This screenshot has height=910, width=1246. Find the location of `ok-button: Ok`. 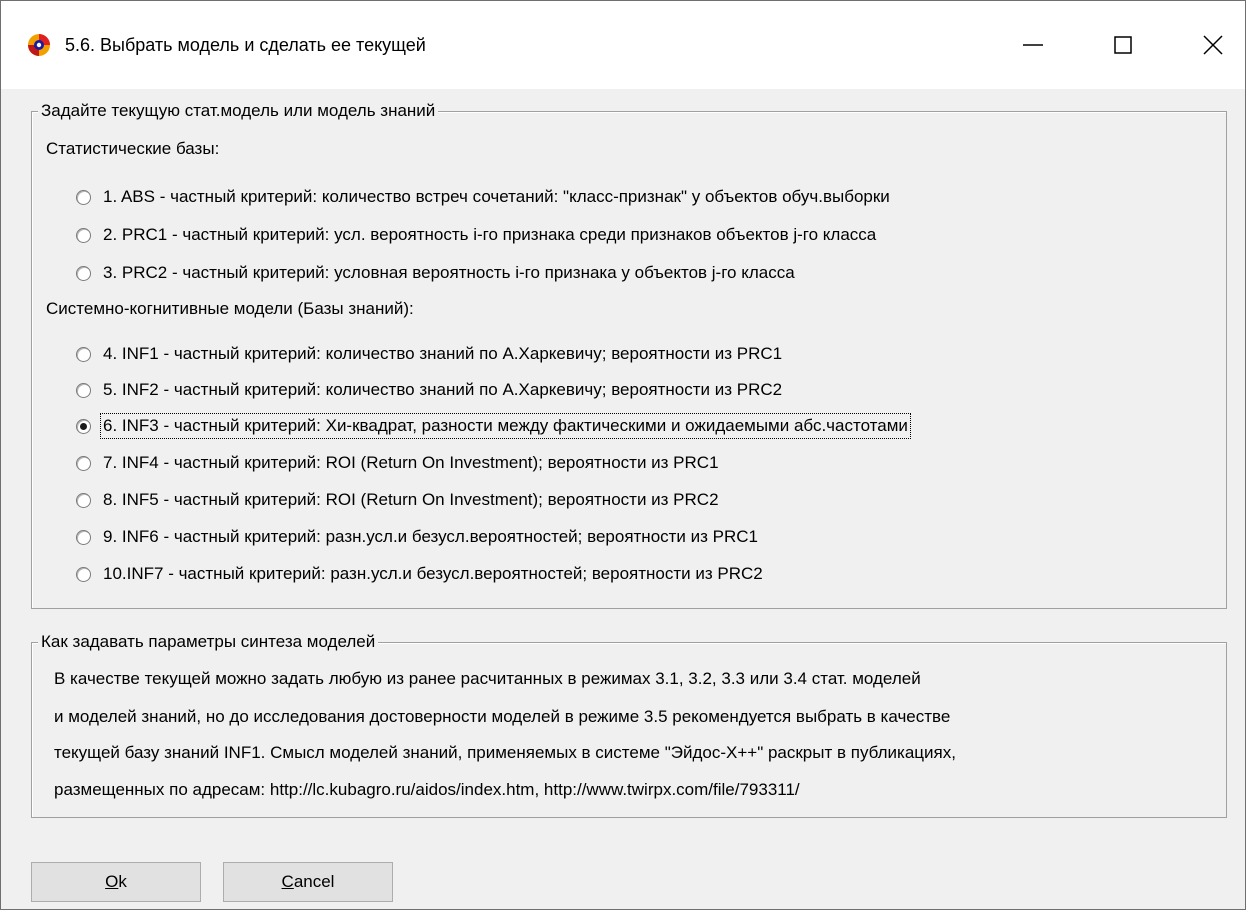

ok-button: Ok is located at coordinates (116, 882).